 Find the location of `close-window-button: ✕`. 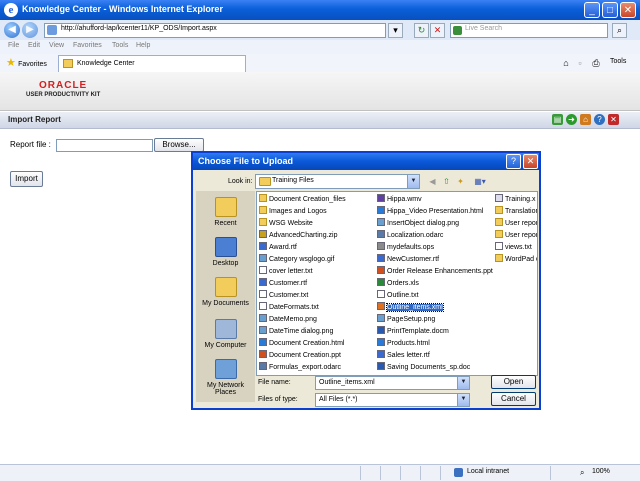

close-window-button: ✕ is located at coordinates (628, 10).